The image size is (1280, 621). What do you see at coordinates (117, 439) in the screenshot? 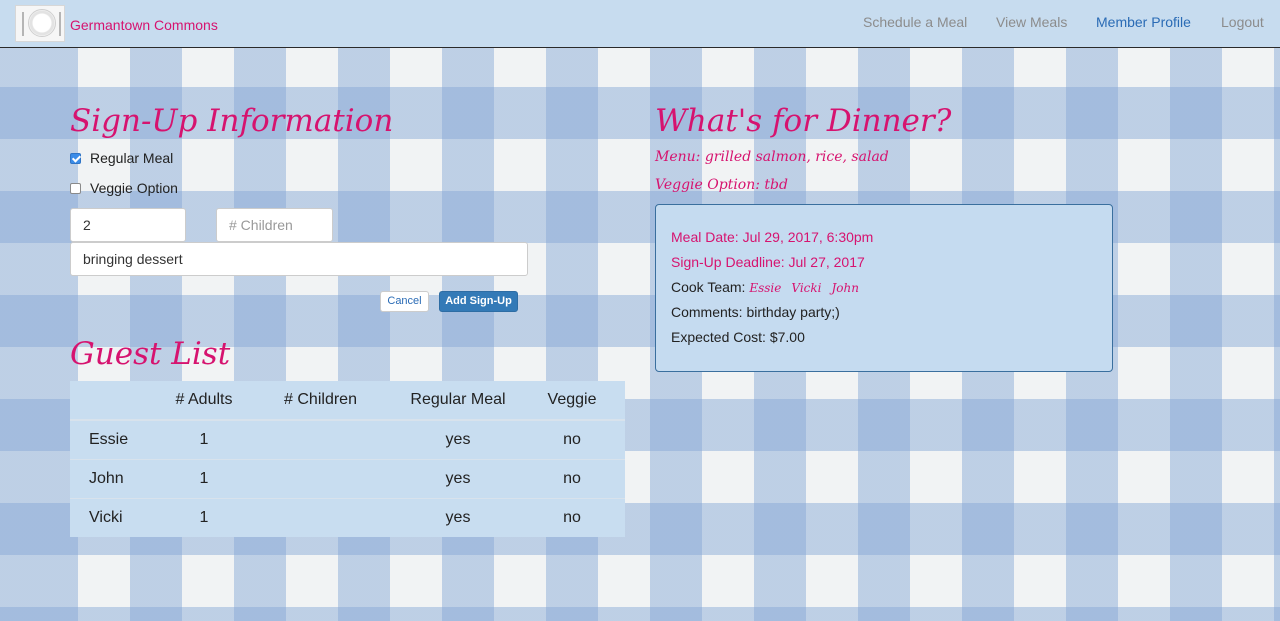
I see `guest-name: Essie` at bounding box center [117, 439].